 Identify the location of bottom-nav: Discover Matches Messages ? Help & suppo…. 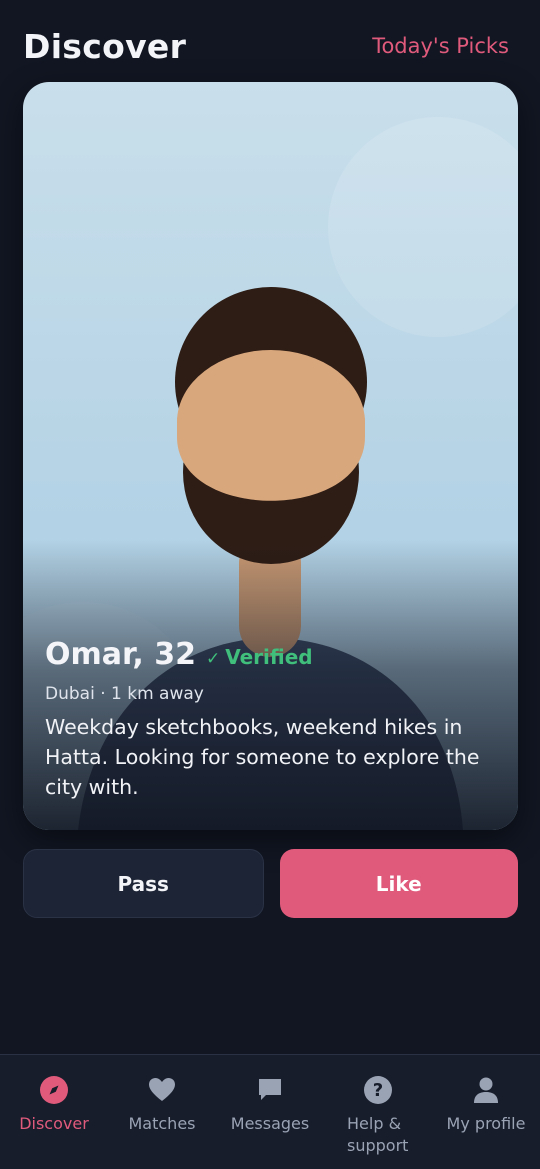
(270, 1111).